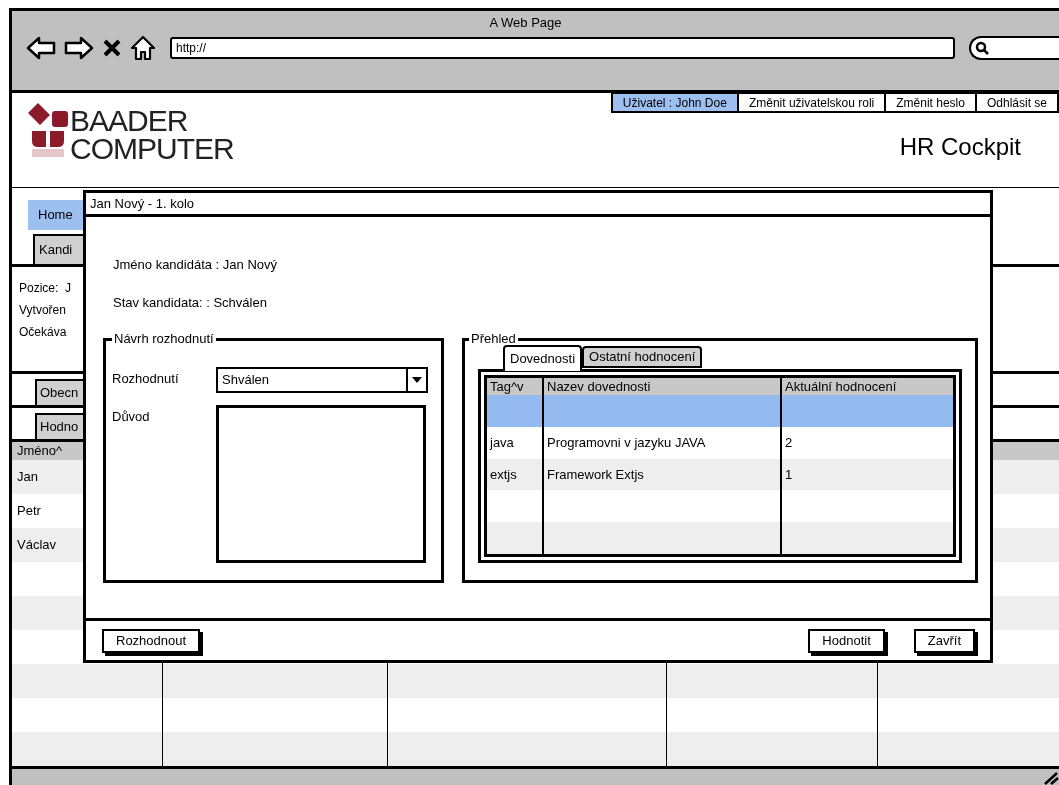  What do you see at coordinates (321, 484) in the screenshot?
I see `reason-textarea` at bounding box center [321, 484].